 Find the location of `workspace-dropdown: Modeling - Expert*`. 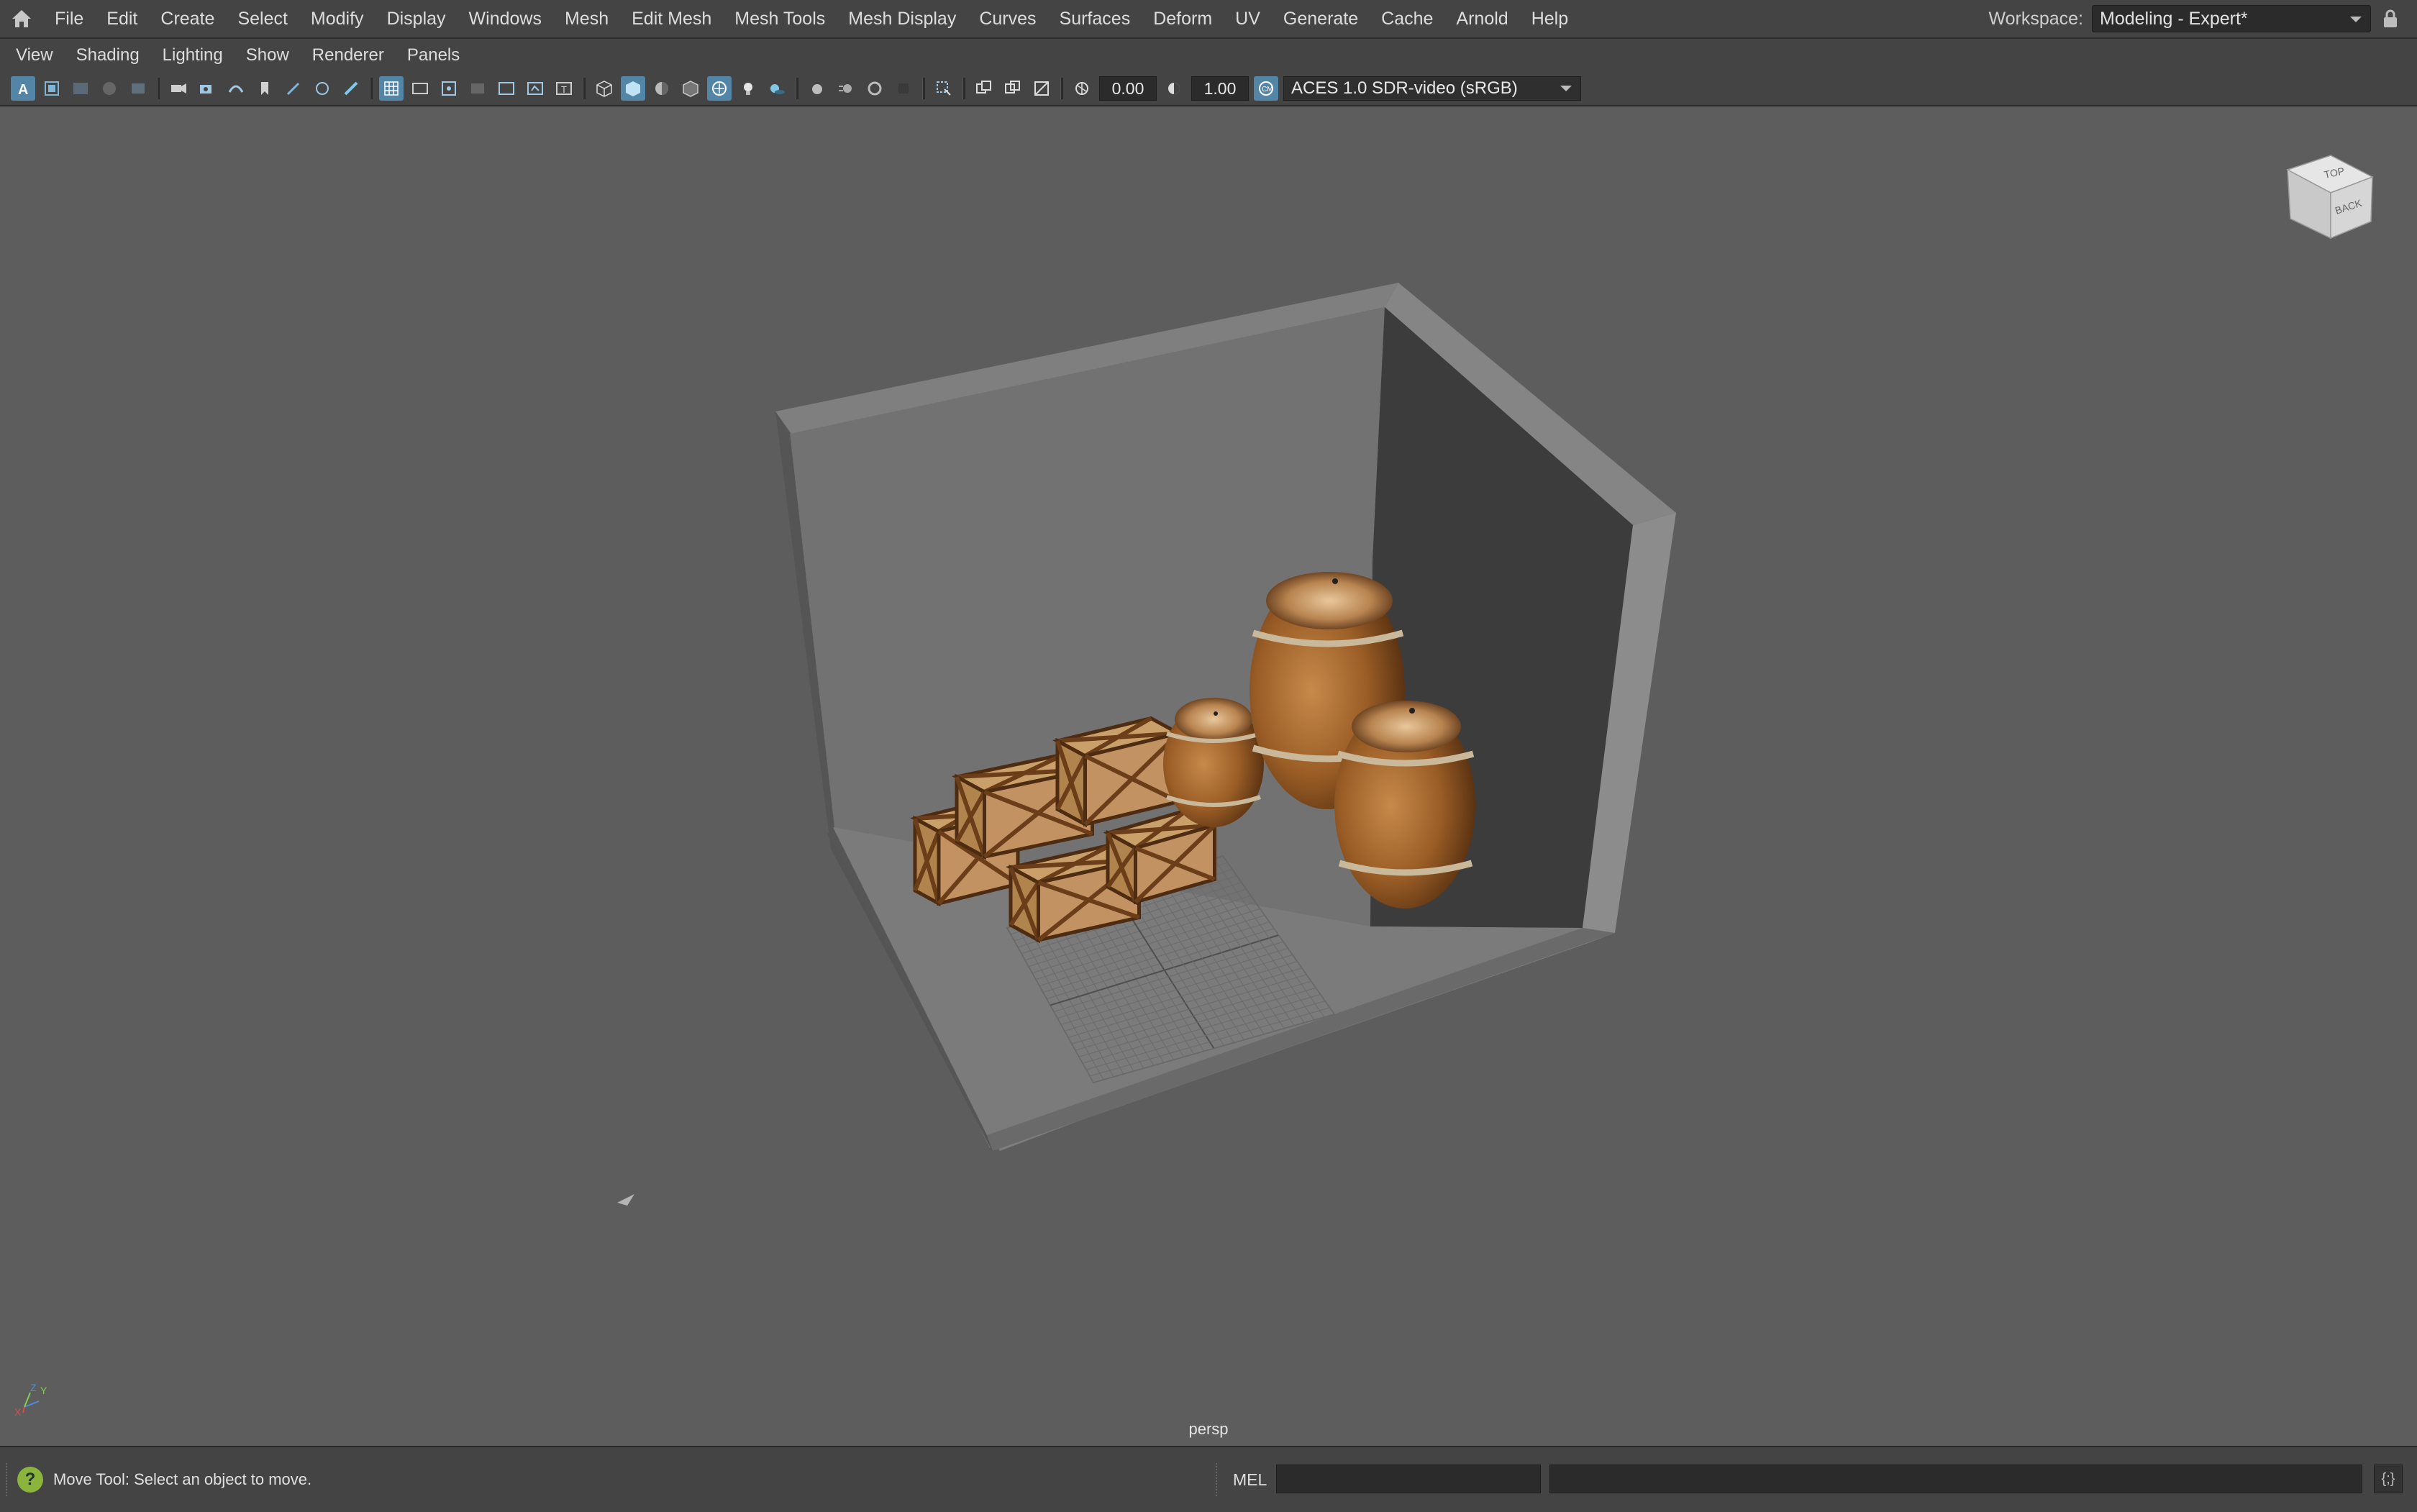

workspace-dropdown: Modeling - Expert* is located at coordinates (2232, 18).